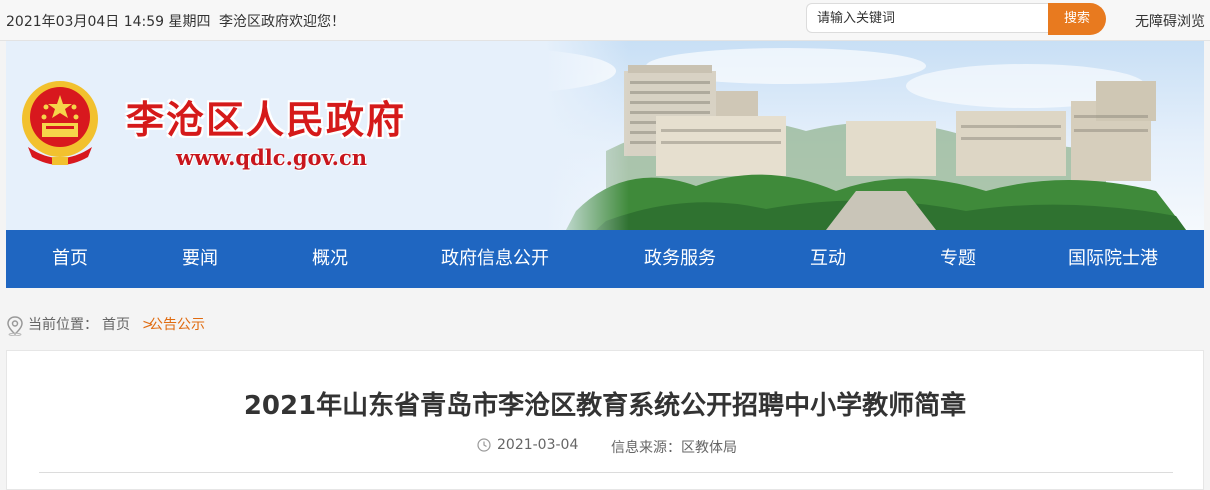 This screenshot has width=1210, height=490. Describe the element at coordinates (266, 119) in the screenshot. I see `site-title: 李沧区人民政府` at that location.